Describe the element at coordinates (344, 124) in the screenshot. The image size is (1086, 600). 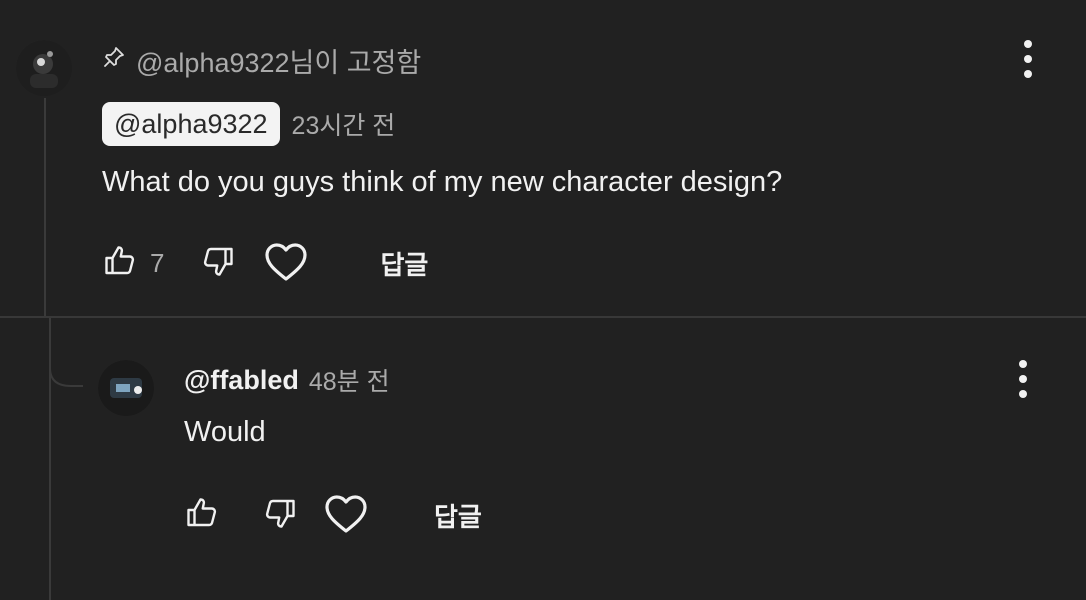
I see `comment-time: 23시간 전` at that location.